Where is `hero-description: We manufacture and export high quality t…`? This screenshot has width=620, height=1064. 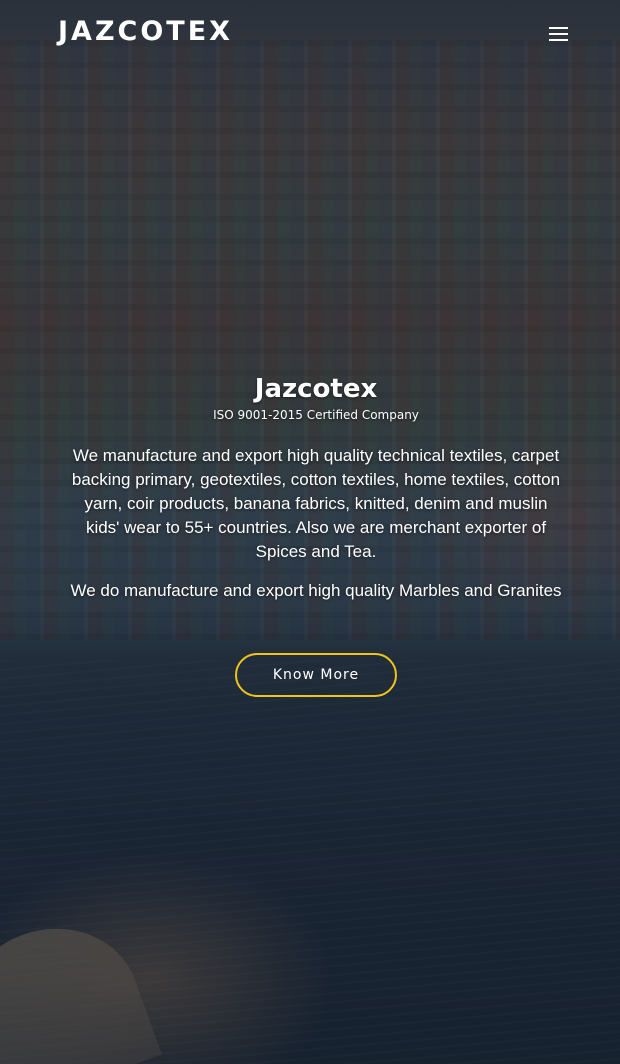 hero-description: We manufacture and export high quality t… is located at coordinates (316, 503).